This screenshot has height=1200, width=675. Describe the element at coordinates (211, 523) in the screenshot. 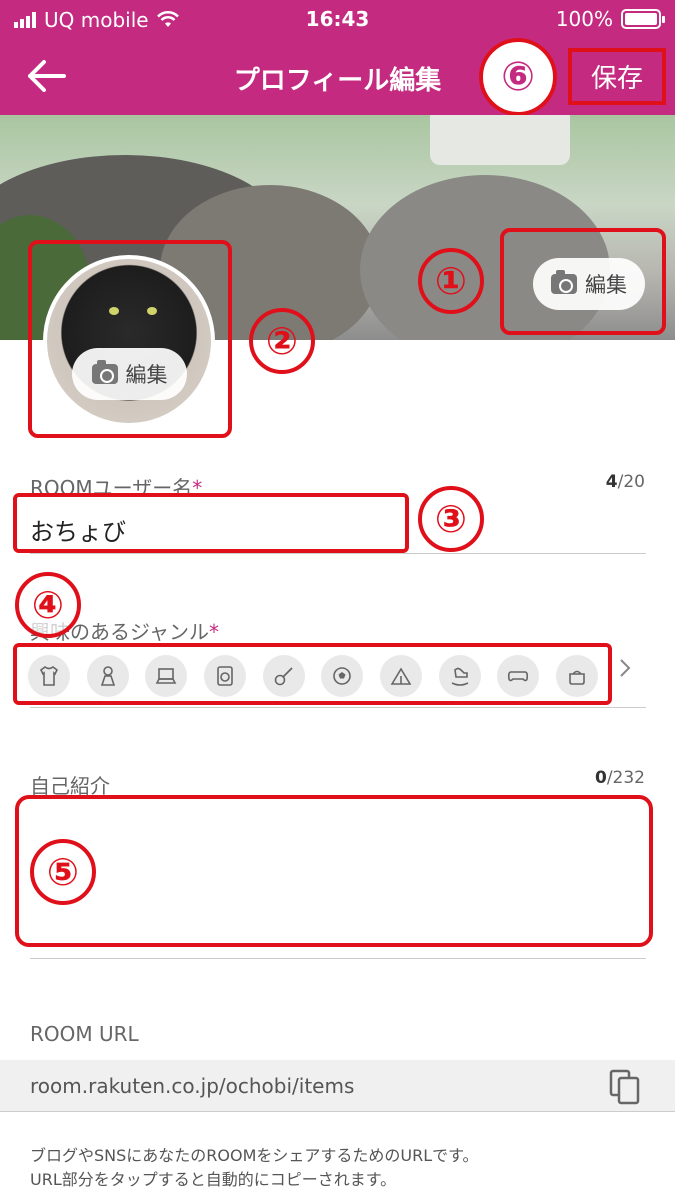

I see `annotation-box-username` at that location.